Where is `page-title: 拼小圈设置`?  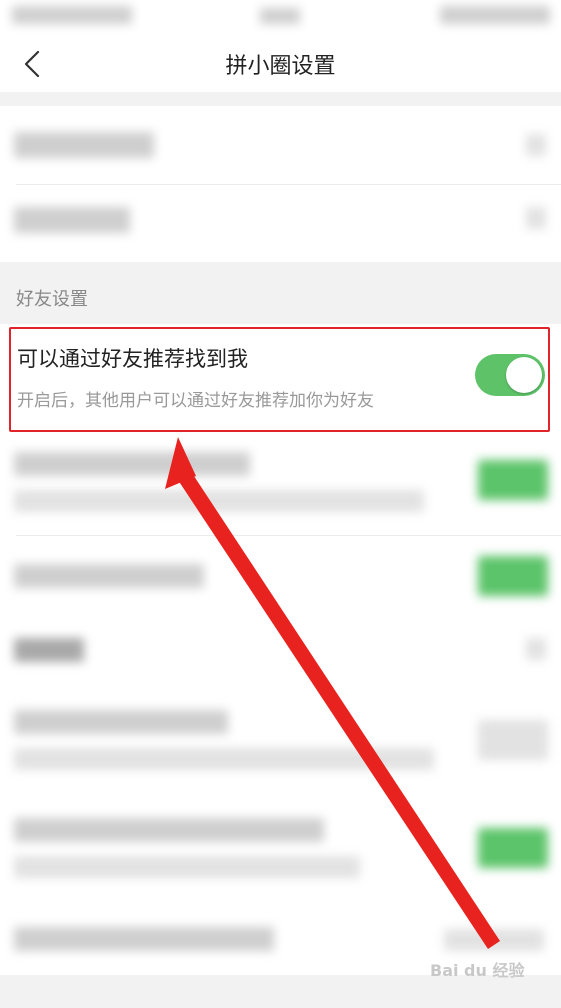 page-title: 拼小圈设置 is located at coordinates (280, 66).